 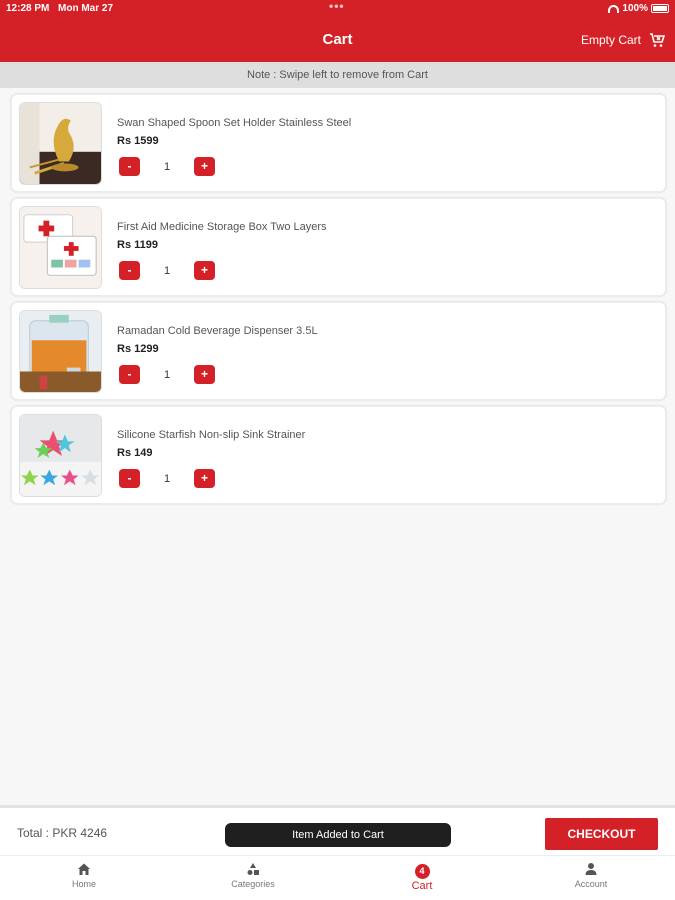 I want to click on nav-cart: 4 Cart, so click(x=422, y=878).